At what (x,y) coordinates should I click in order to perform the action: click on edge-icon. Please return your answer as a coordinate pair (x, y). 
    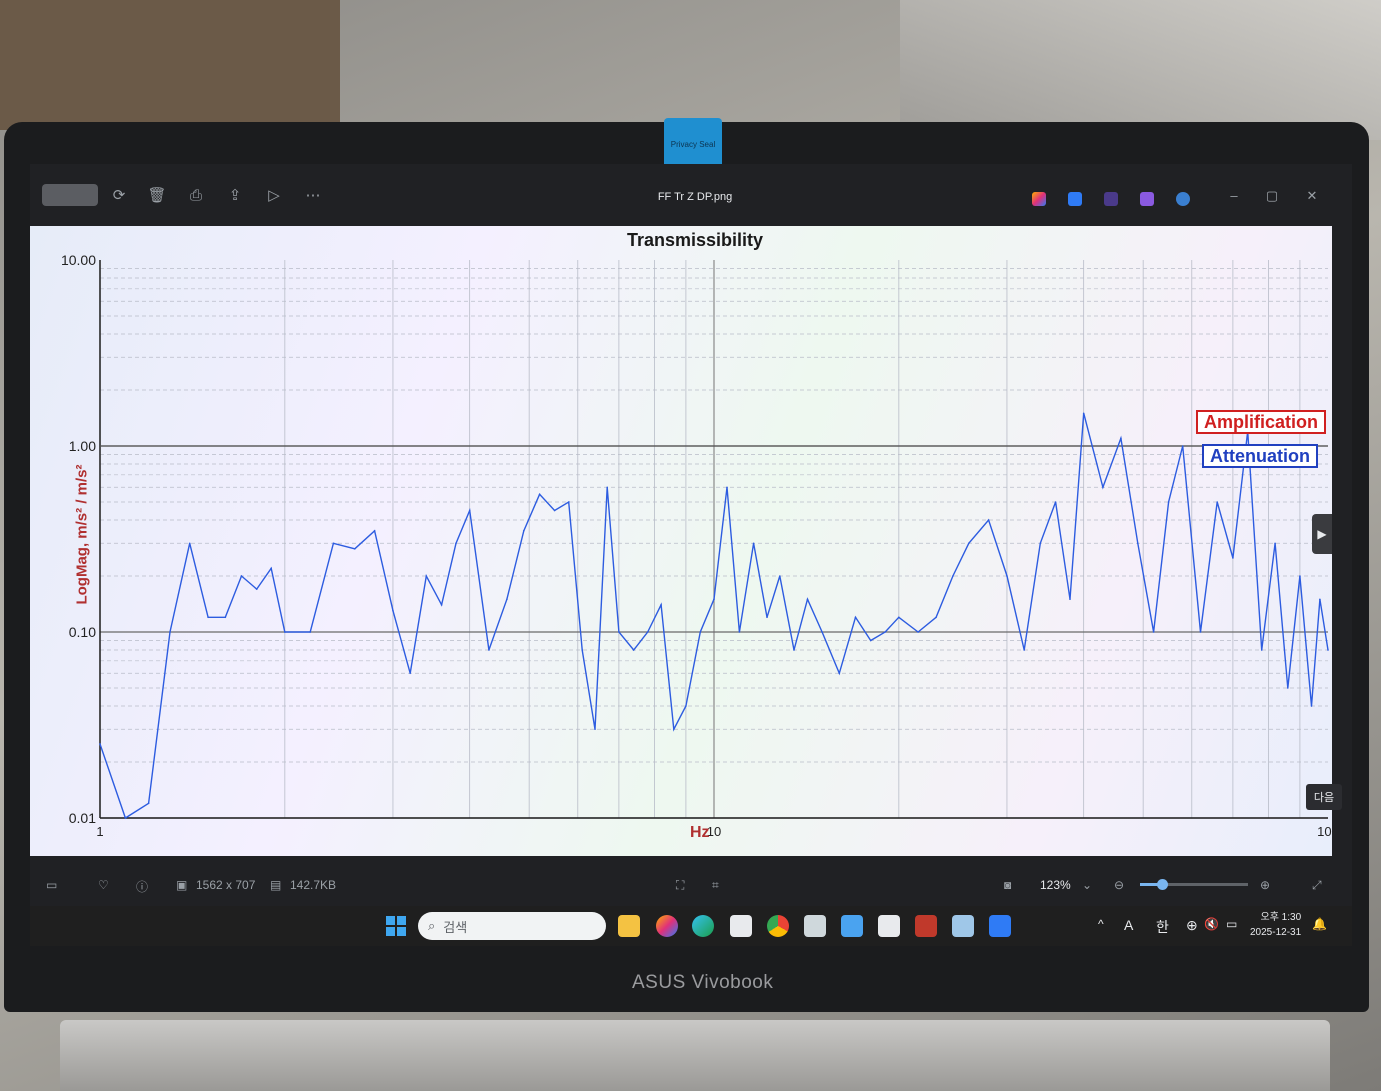
    Looking at the image, I should click on (703, 926).